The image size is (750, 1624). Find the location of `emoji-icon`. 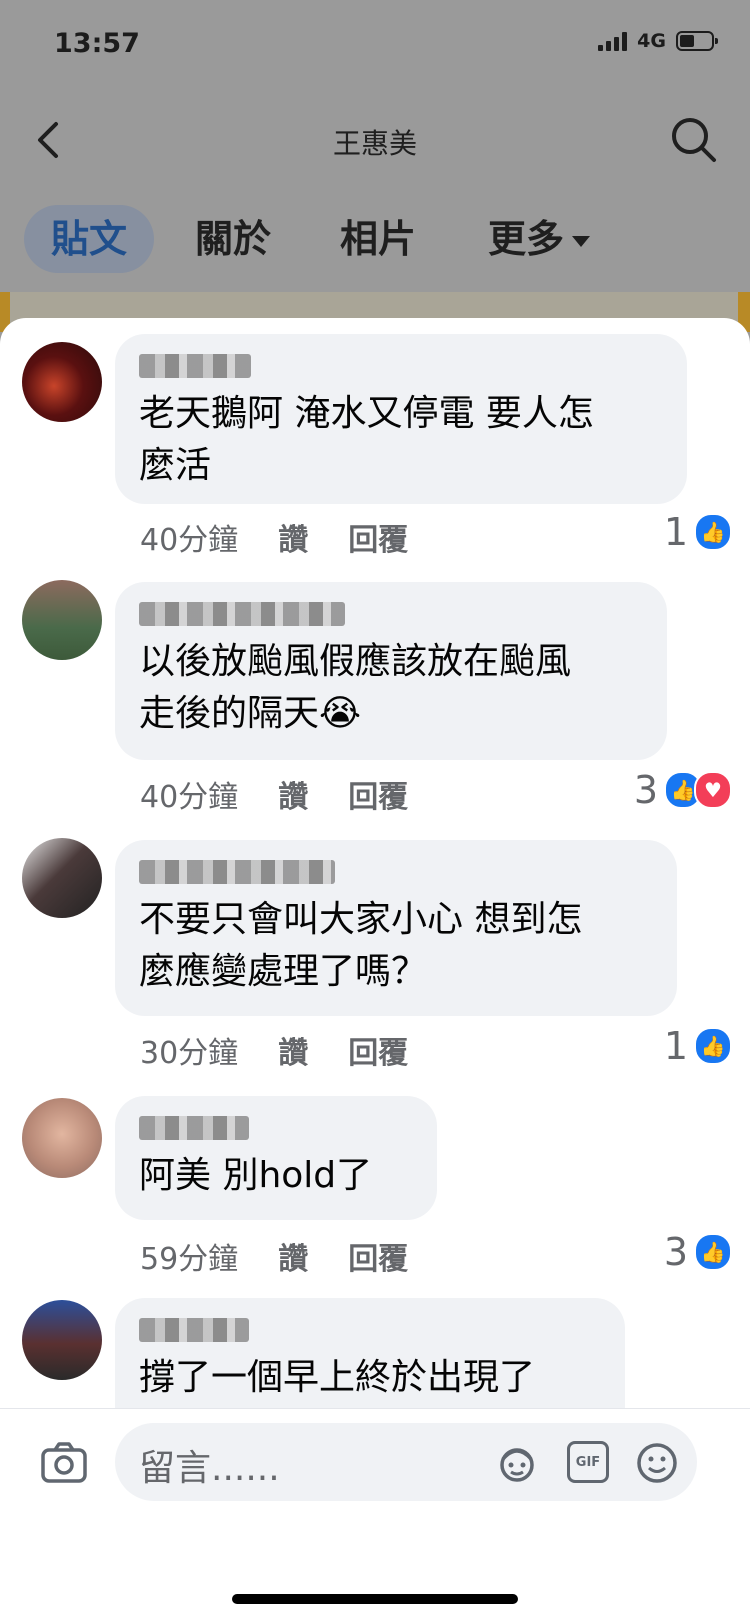

emoji-icon is located at coordinates (657, 1463).